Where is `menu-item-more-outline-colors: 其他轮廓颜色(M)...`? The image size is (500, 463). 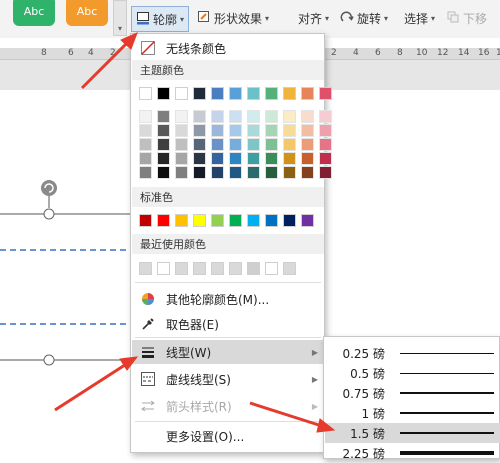
menu-item-more-outline-colors: 其他轮廓颜色(M)... is located at coordinates (228, 299).